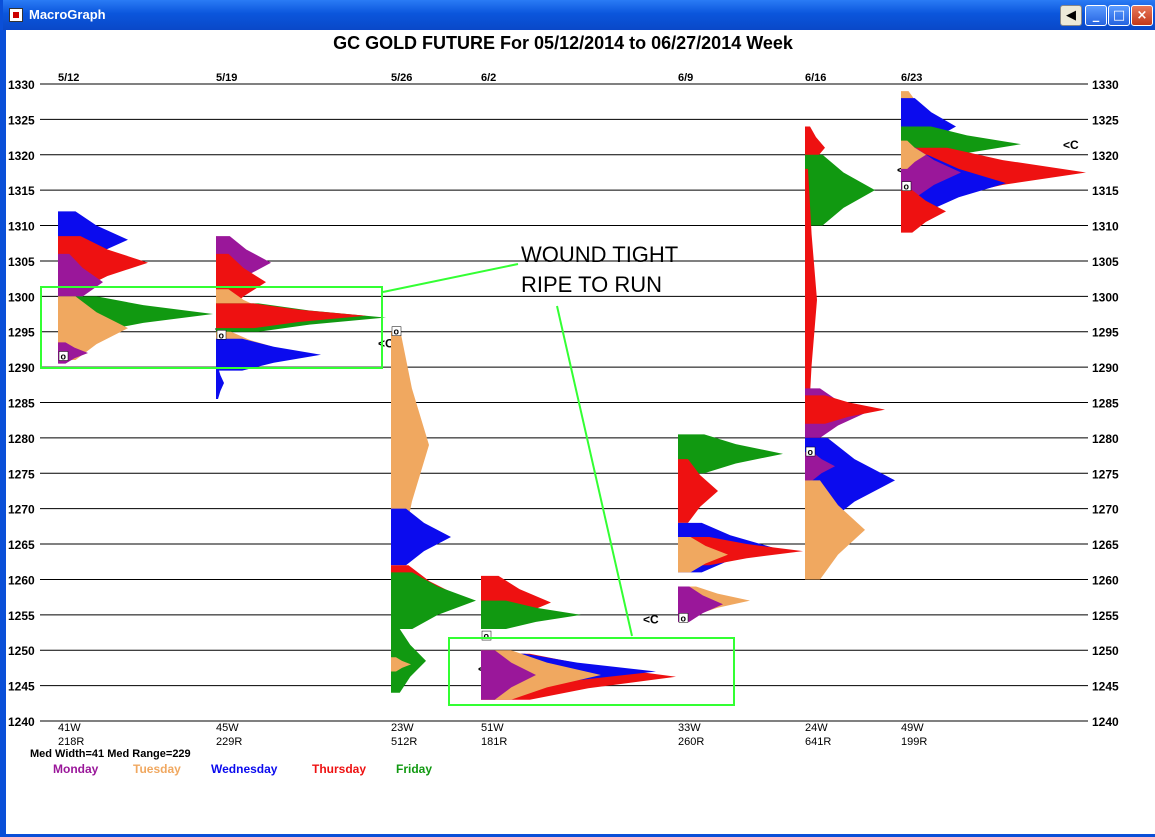 This screenshot has width=1155, height=837. What do you see at coordinates (21, 297) in the screenshot?
I see `y-tick-label-left: 1300` at bounding box center [21, 297].